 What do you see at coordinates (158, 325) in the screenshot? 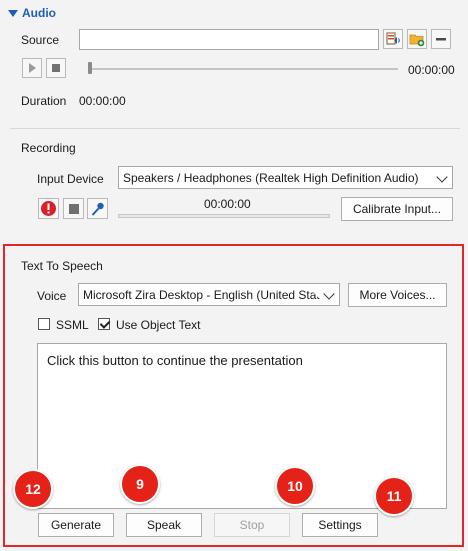
I see `use-object-text-label: Use Object Text` at bounding box center [158, 325].